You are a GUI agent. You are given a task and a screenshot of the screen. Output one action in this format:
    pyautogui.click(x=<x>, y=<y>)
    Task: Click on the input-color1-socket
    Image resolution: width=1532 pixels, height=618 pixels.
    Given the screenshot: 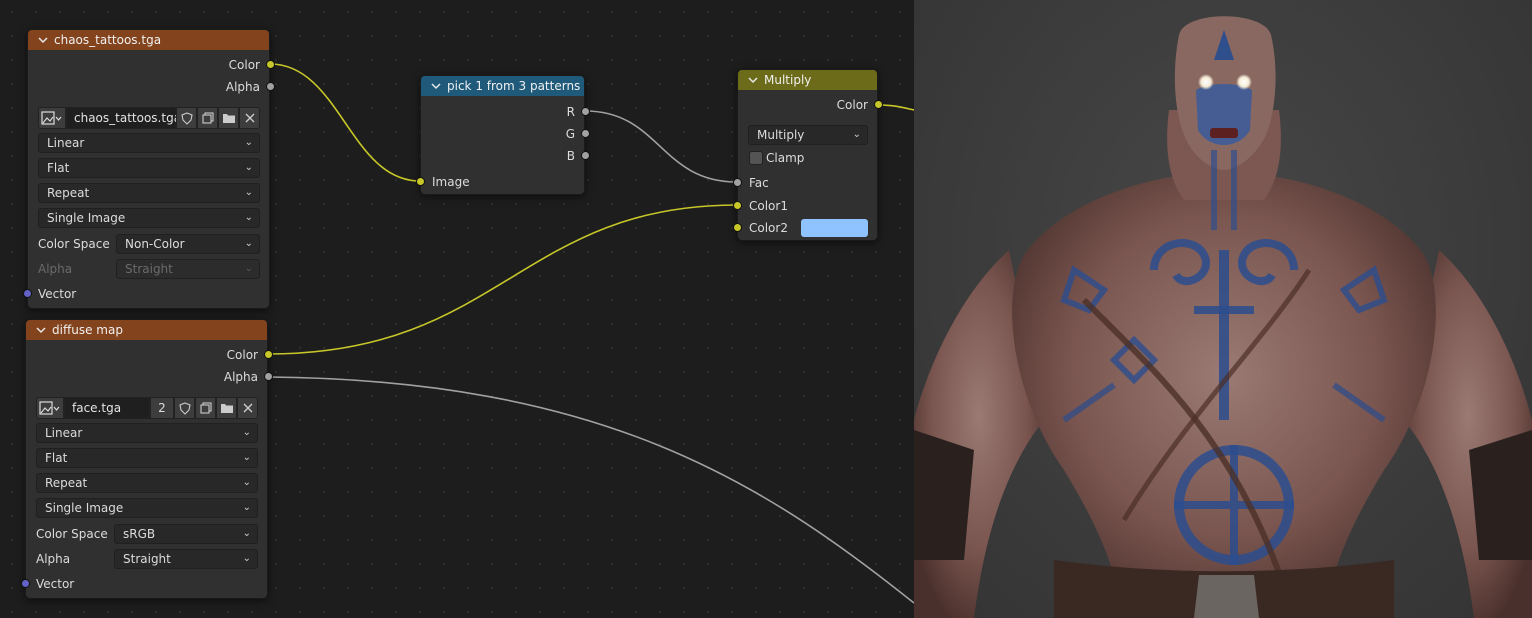 What is the action you would take?
    pyautogui.click(x=737, y=205)
    